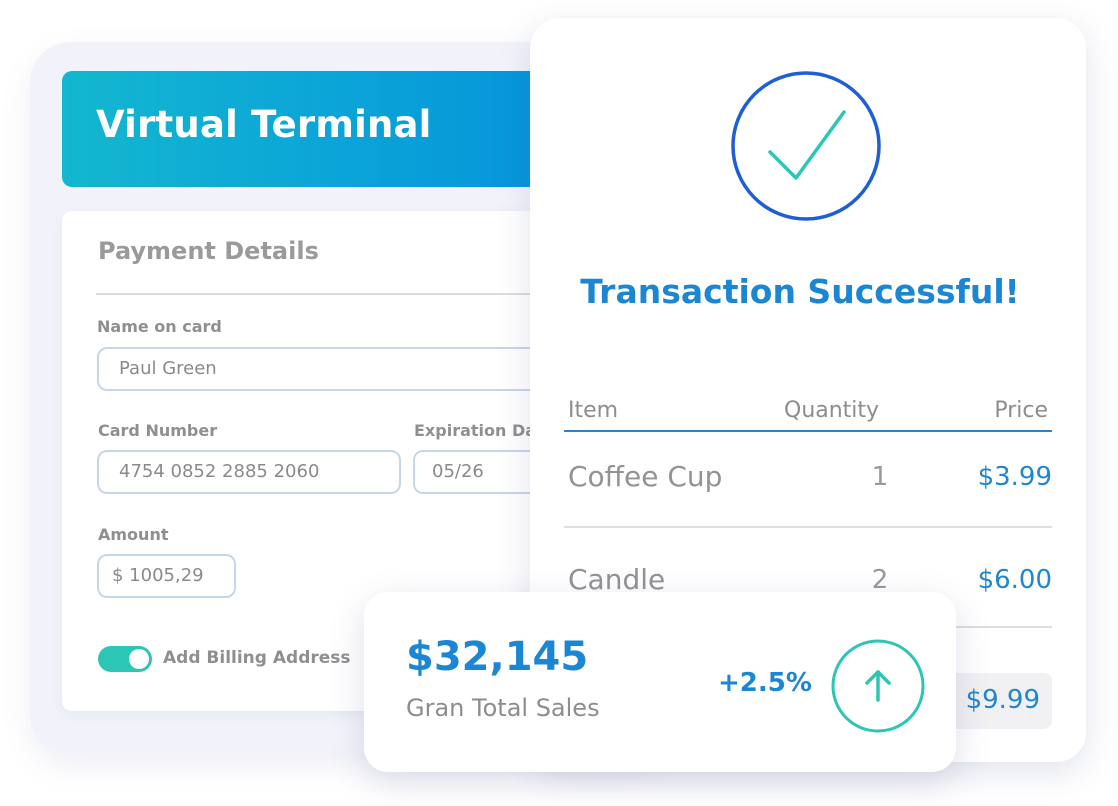  I want to click on card-number-label: Card Number, so click(158, 430).